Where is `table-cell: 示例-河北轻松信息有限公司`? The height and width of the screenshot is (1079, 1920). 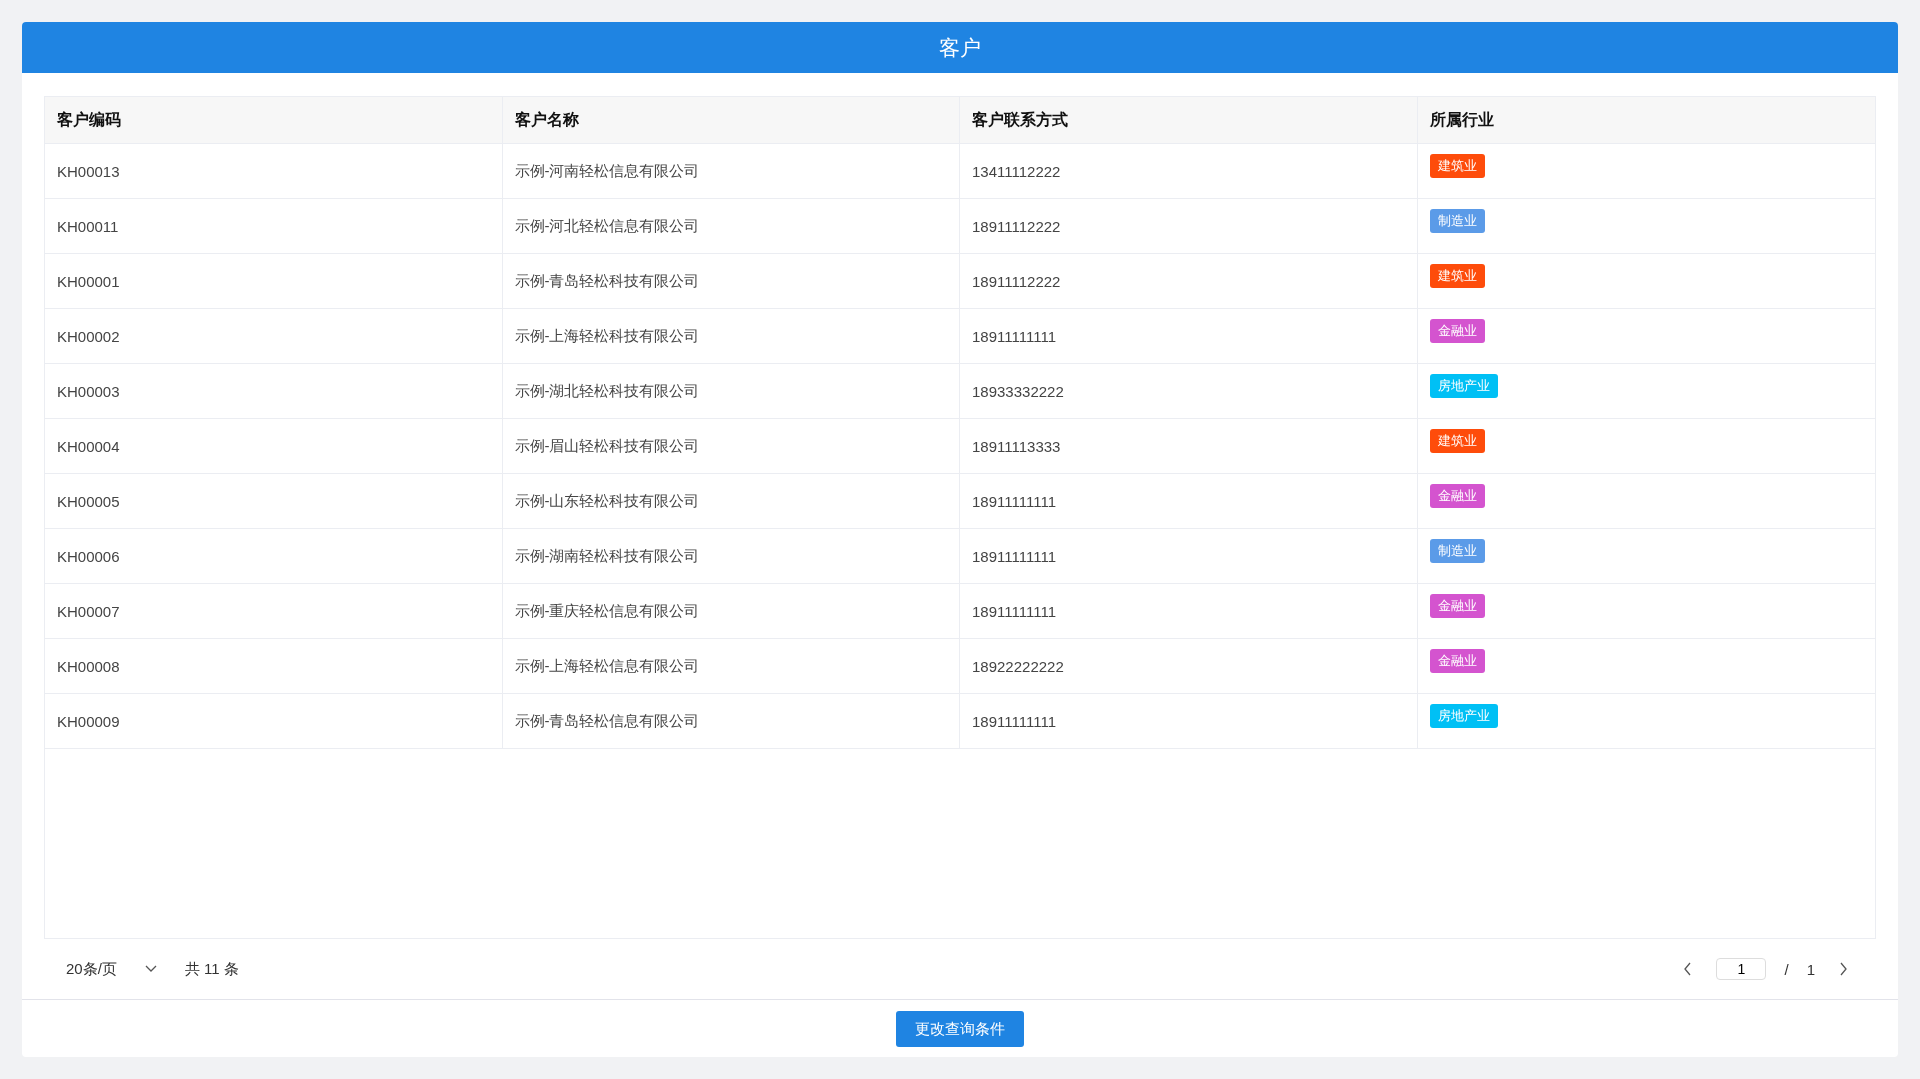 table-cell: 示例-河北轻松信息有限公司 is located at coordinates (731, 226).